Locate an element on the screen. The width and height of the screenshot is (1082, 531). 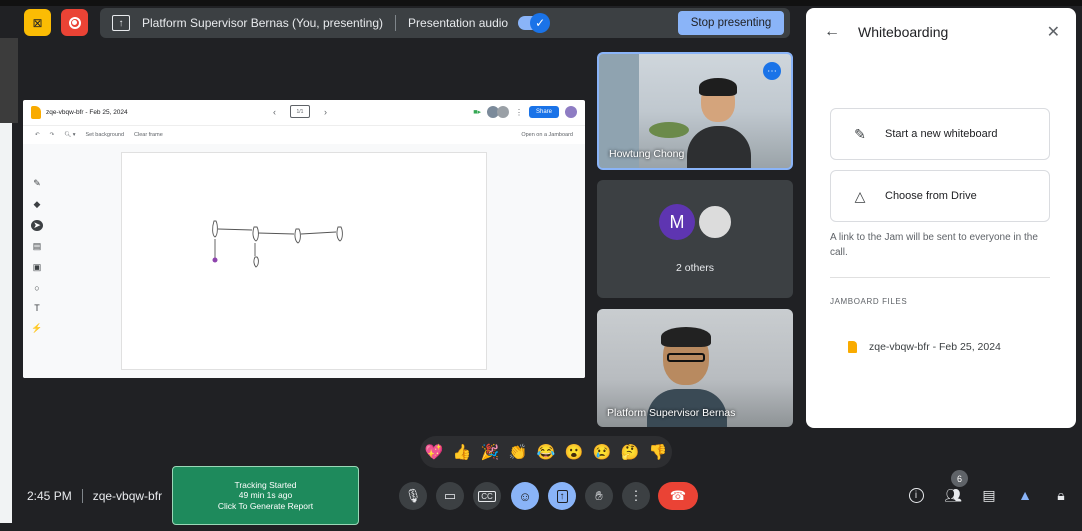
captions-icon: CC is located at coordinates (487, 496).